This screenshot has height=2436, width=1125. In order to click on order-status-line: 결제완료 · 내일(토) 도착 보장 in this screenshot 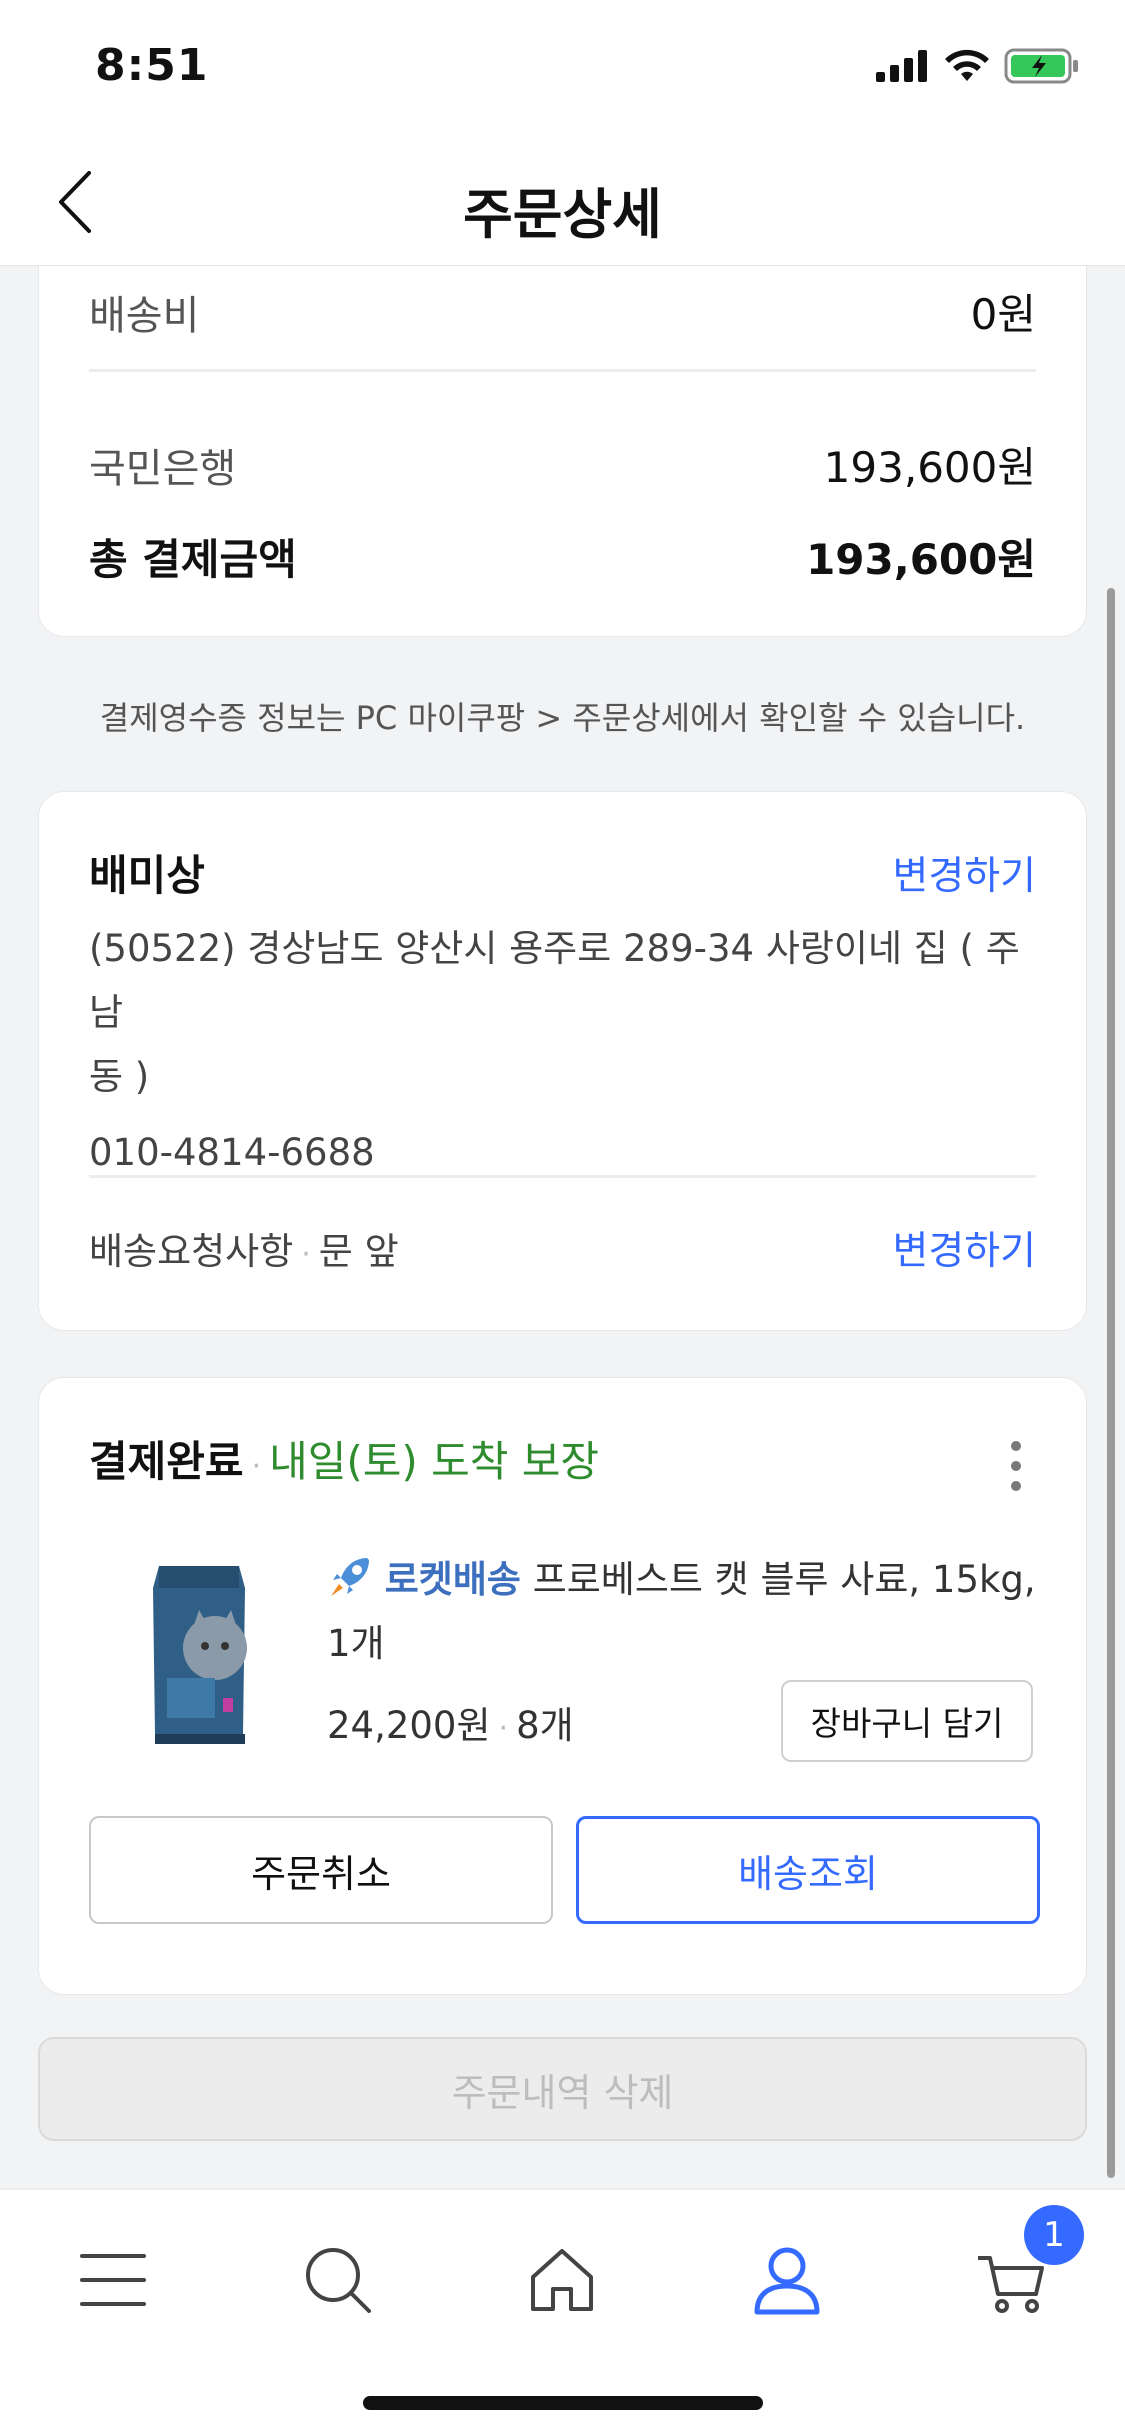, I will do `click(344, 1458)`.